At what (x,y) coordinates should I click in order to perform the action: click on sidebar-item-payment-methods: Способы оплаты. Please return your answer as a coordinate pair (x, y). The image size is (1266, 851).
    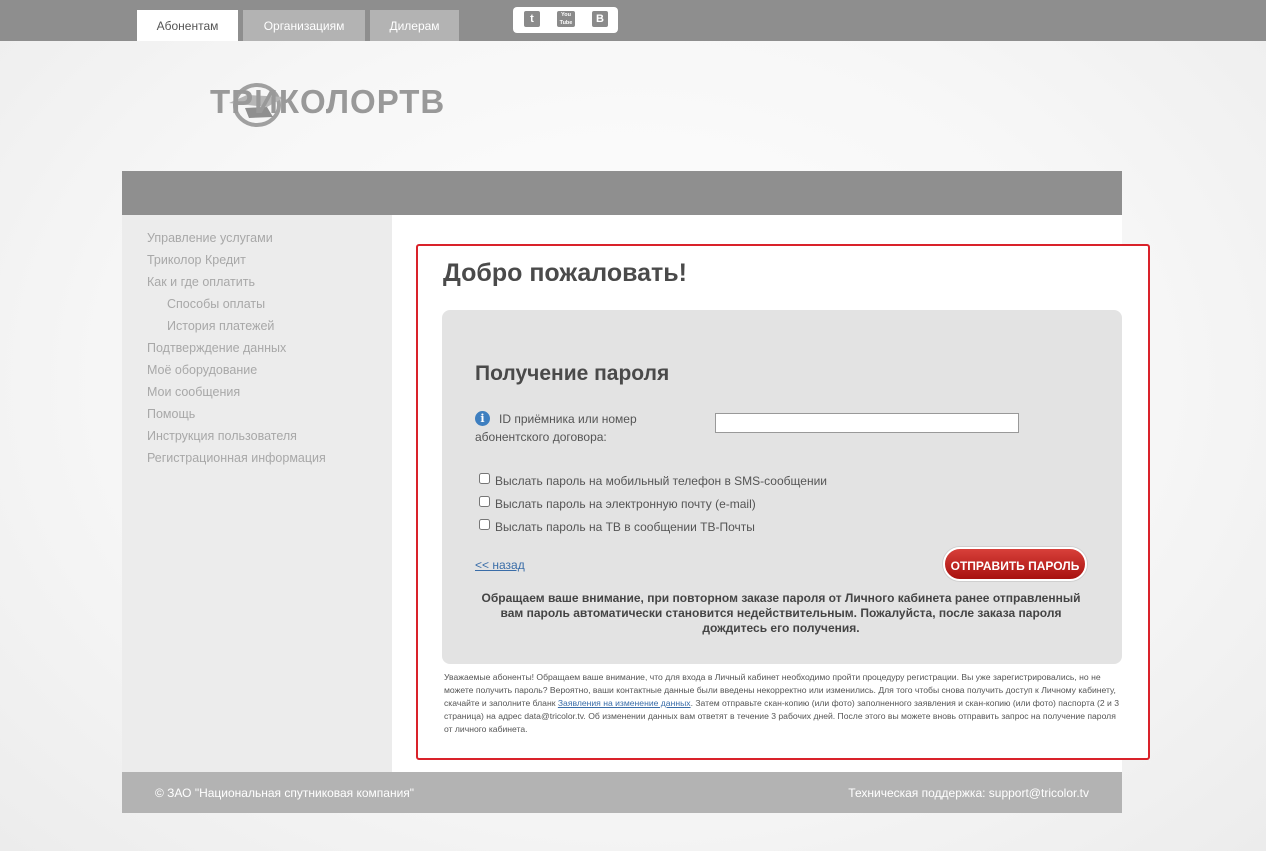
    Looking at the image, I should click on (216, 304).